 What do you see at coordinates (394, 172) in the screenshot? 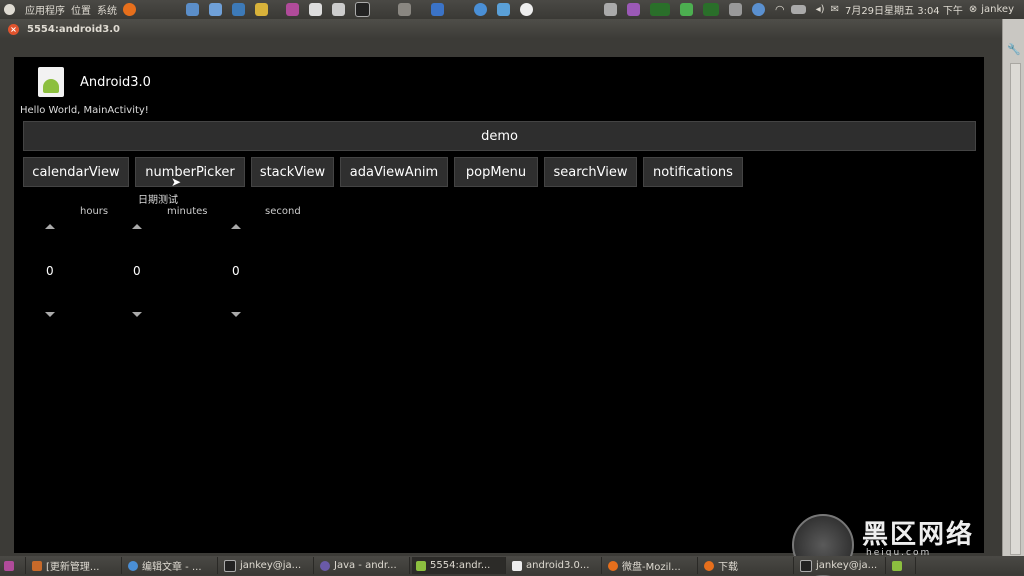
I see `adaviewanim-button: adaViewAnim` at bounding box center [394, 172].